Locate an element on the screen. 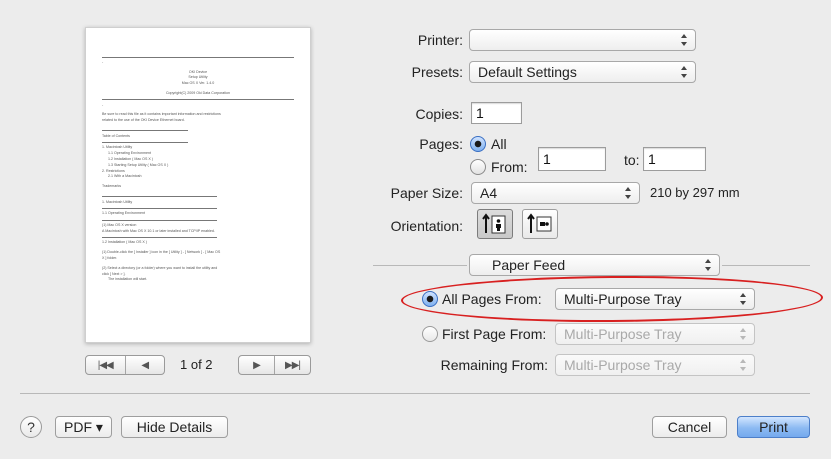 The width and height of the screenshot is (831, 459). section-popup-value: Paper Feed is located at coordinates (529, 265).